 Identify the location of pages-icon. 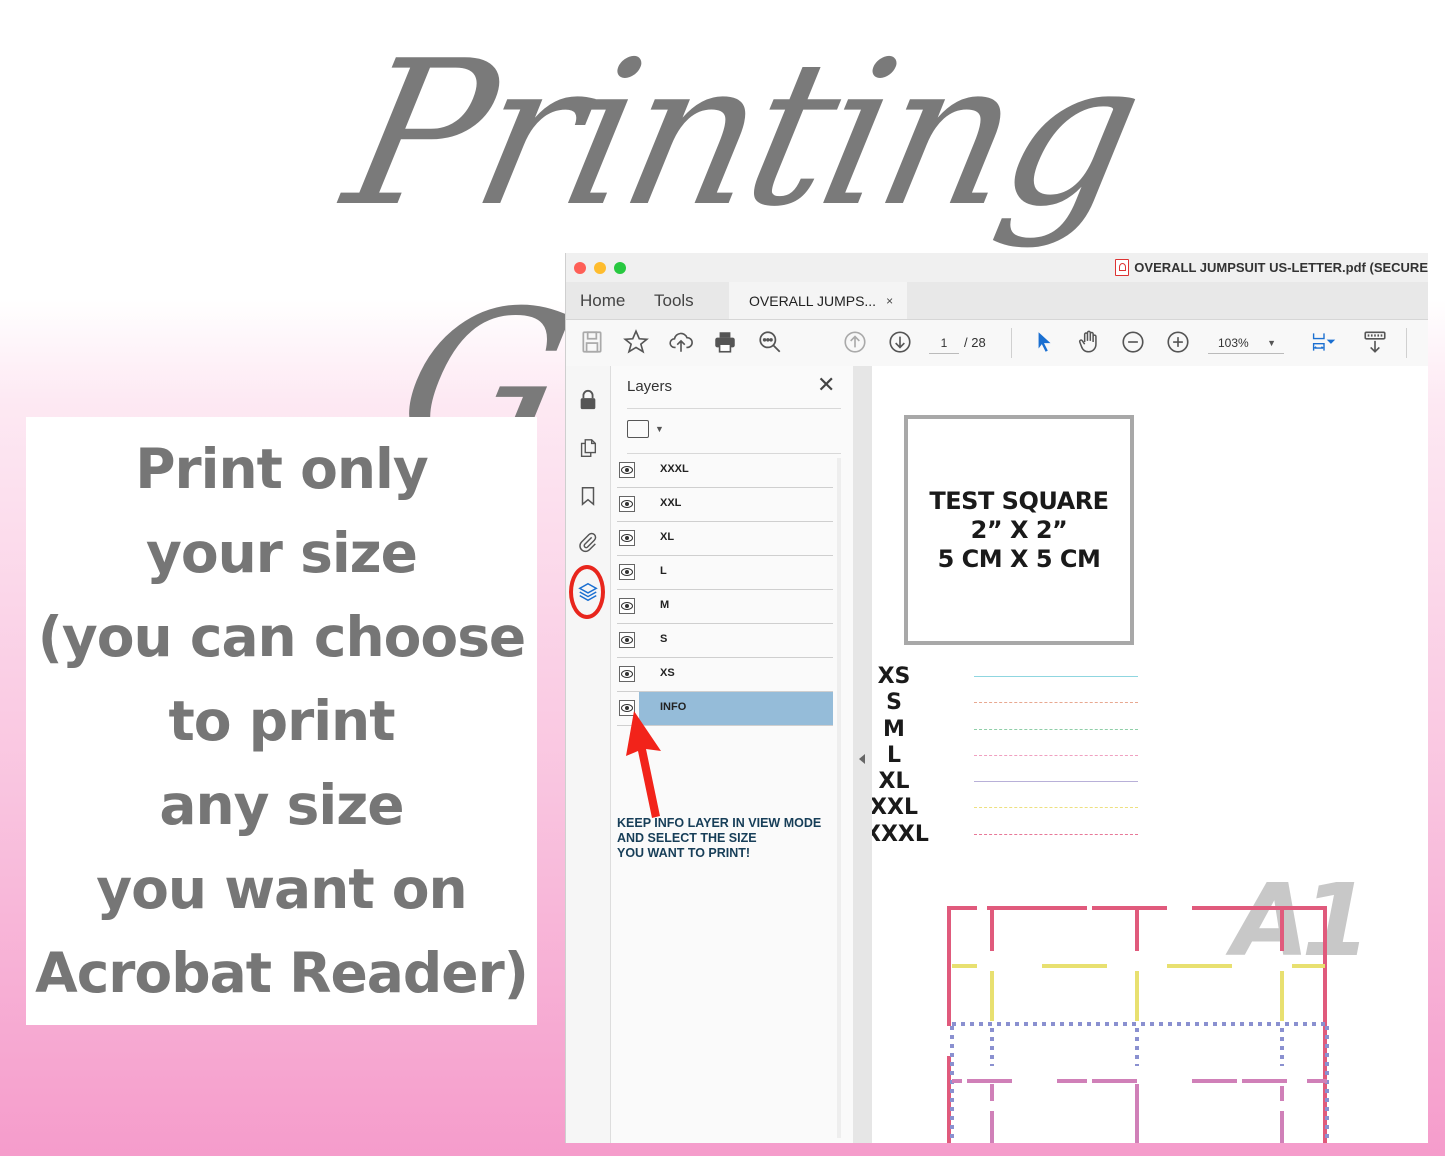
(588, 448).